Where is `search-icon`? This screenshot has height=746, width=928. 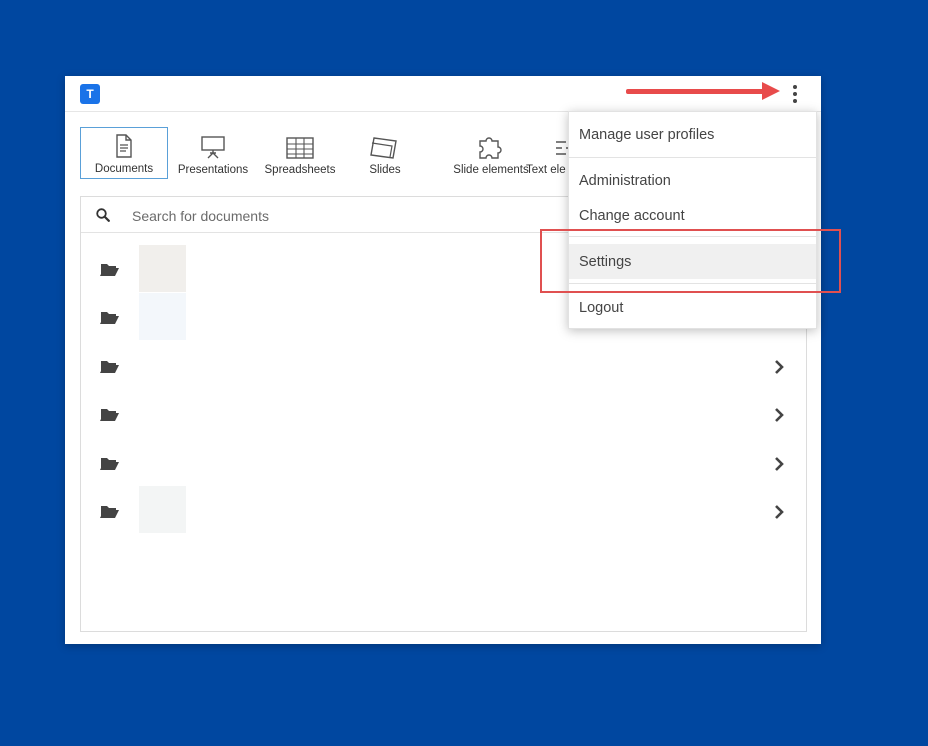
search-icon is located at coordinates (103, 215).